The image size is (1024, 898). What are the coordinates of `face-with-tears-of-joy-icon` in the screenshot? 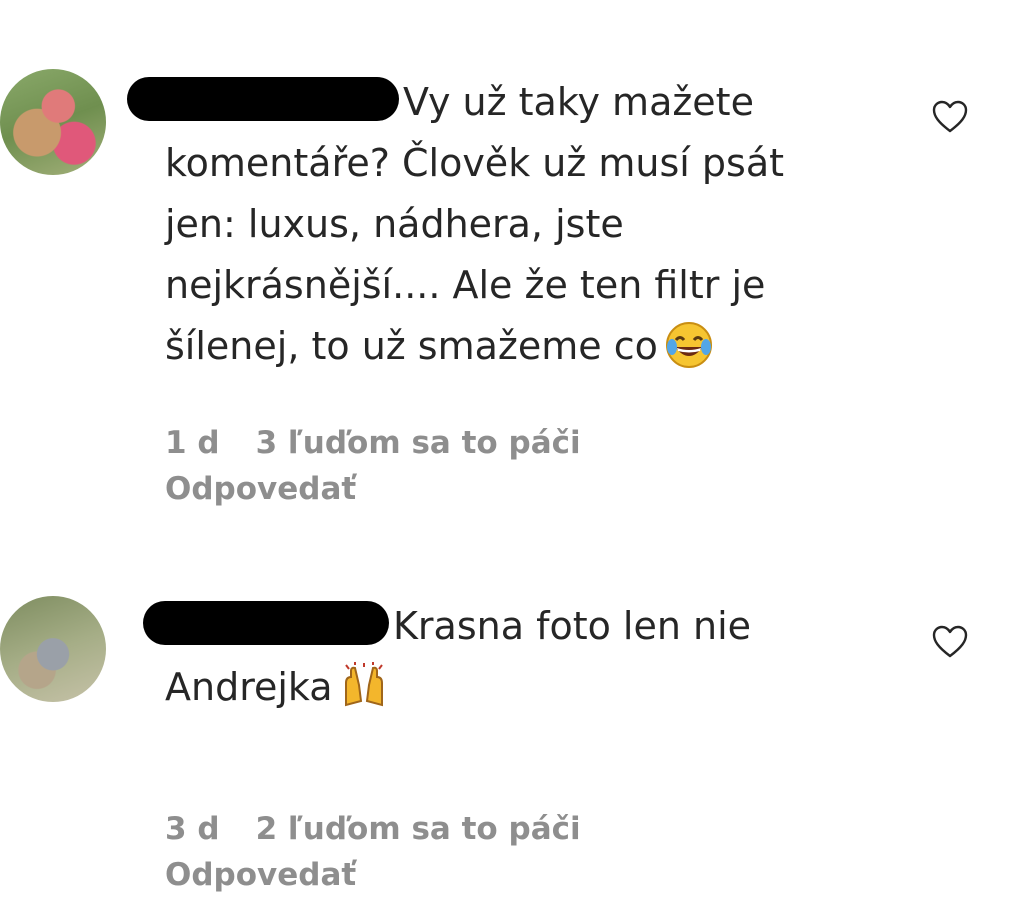 It's located at (689, 345).